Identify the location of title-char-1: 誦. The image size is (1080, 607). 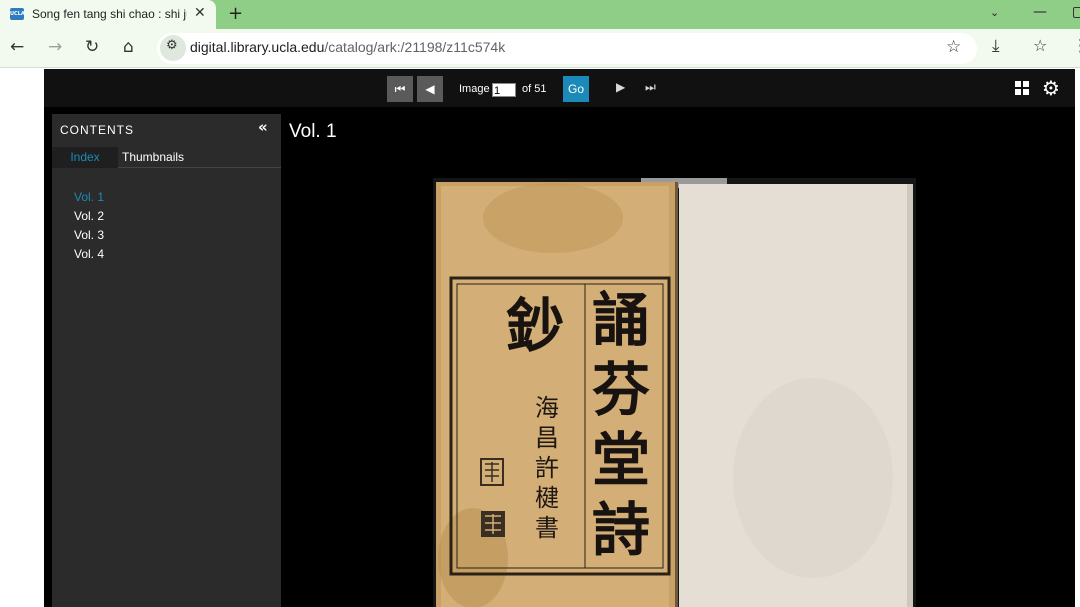
(621, 320).